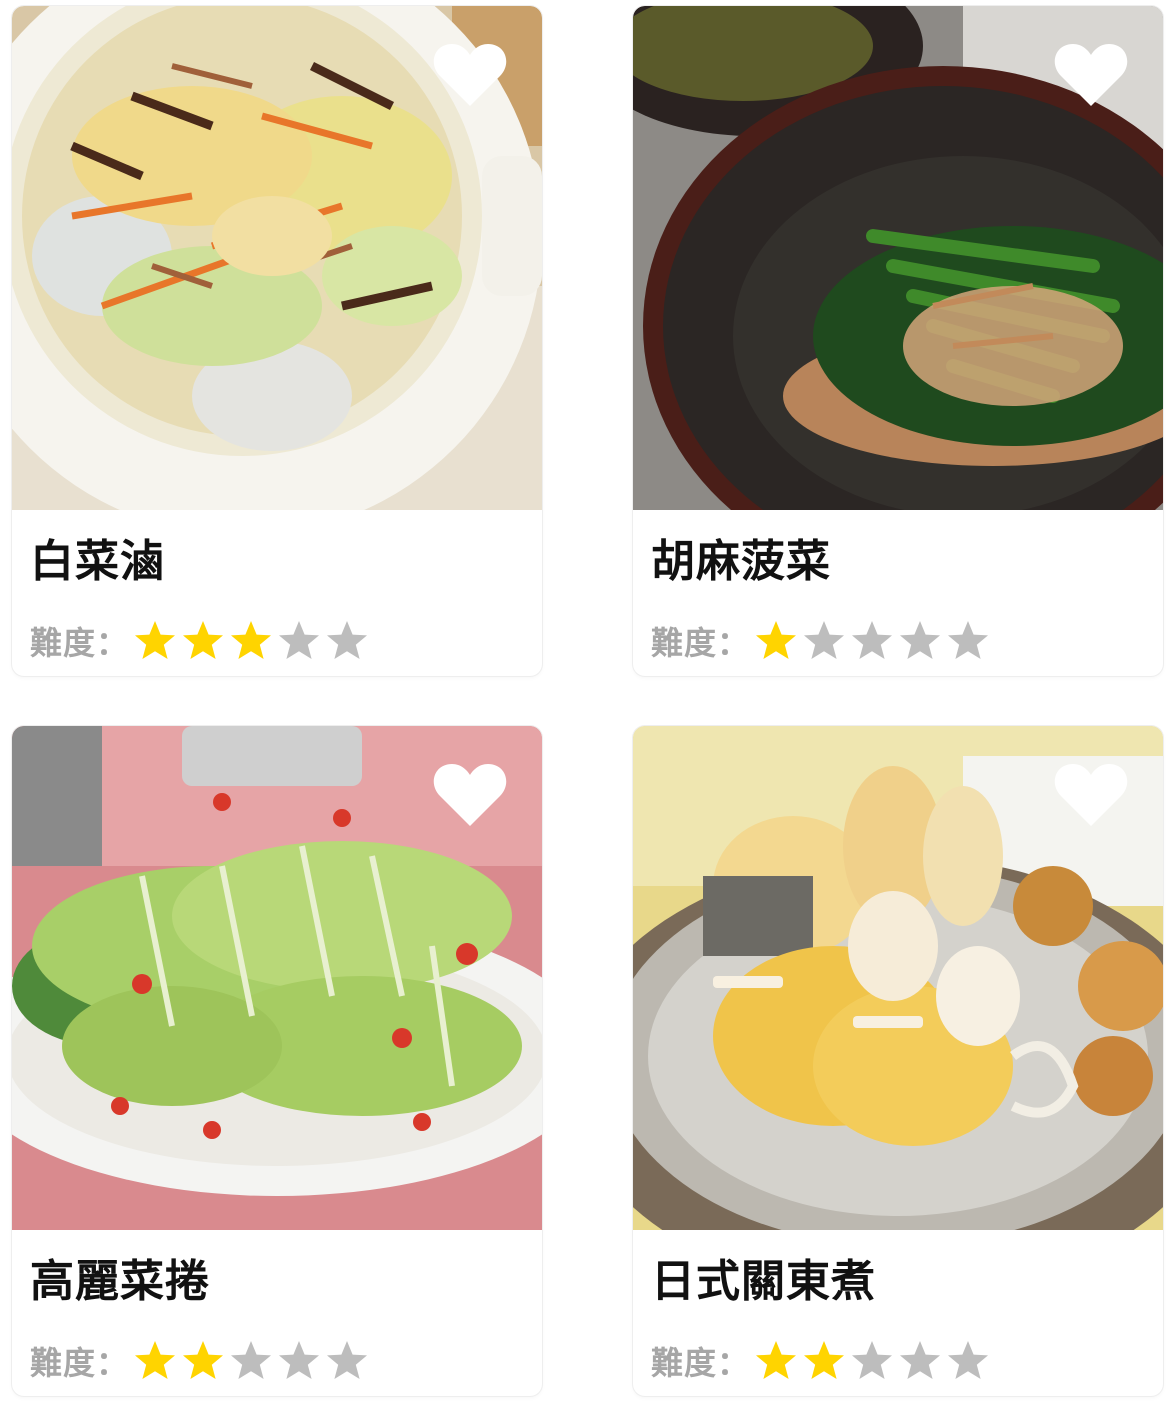 Image resolution: width=1176 pixels, height=1416 pixels. Describe the element at coordinates (741, 561) in the screenshot. I see `recipe-title: 胡麻菠菜` at that location.